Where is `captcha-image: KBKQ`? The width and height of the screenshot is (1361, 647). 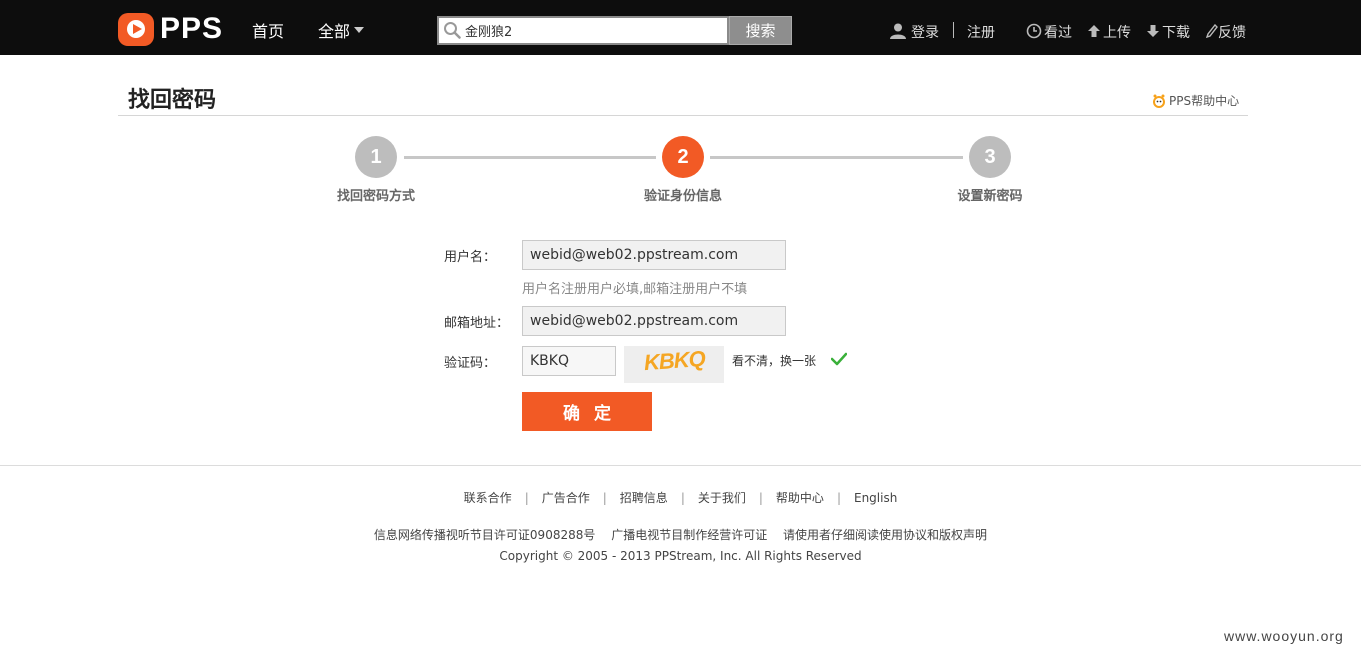
captcha-image: KBKQ is located at coordinates (674, 364).